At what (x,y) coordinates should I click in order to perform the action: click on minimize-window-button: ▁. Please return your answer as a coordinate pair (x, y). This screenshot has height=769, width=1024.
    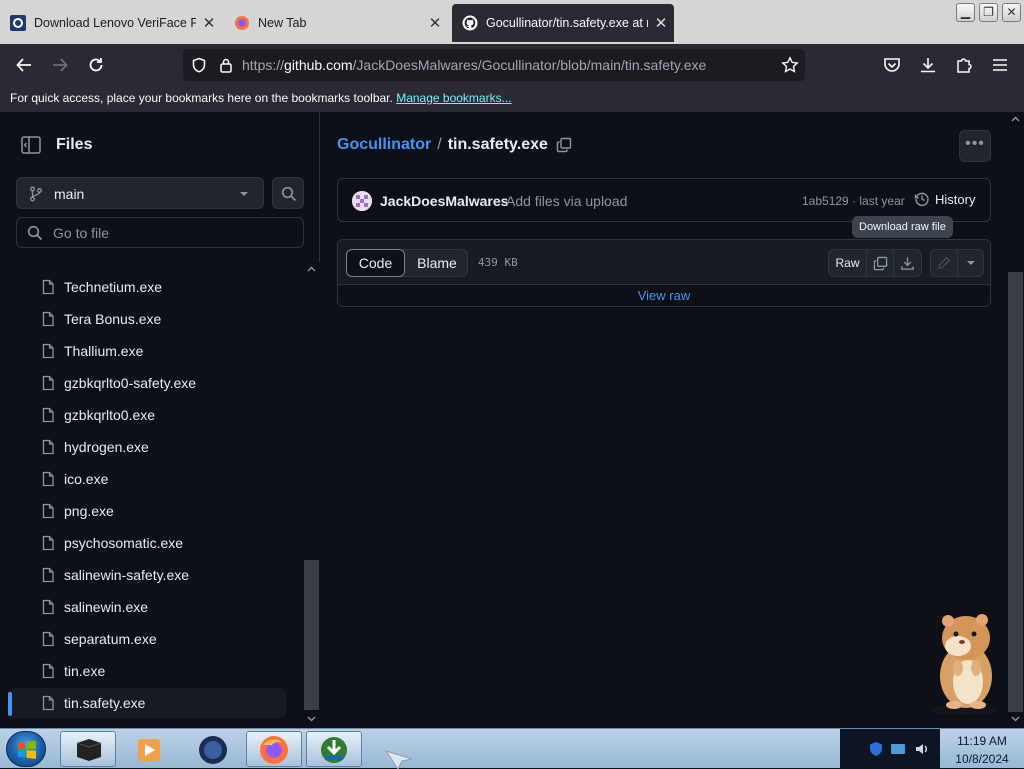
    Looking at the image, I should click on (965, 12).